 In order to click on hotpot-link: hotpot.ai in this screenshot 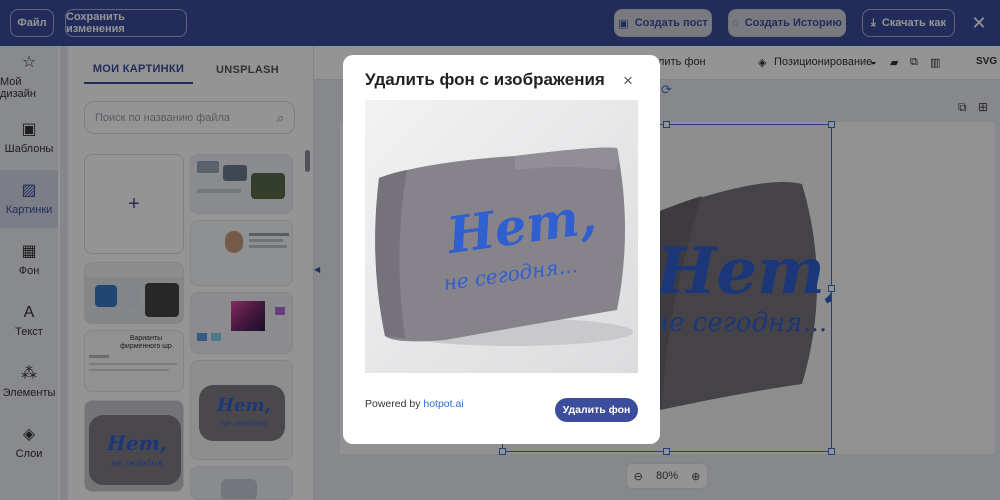, I will do `click(443, 404)`.